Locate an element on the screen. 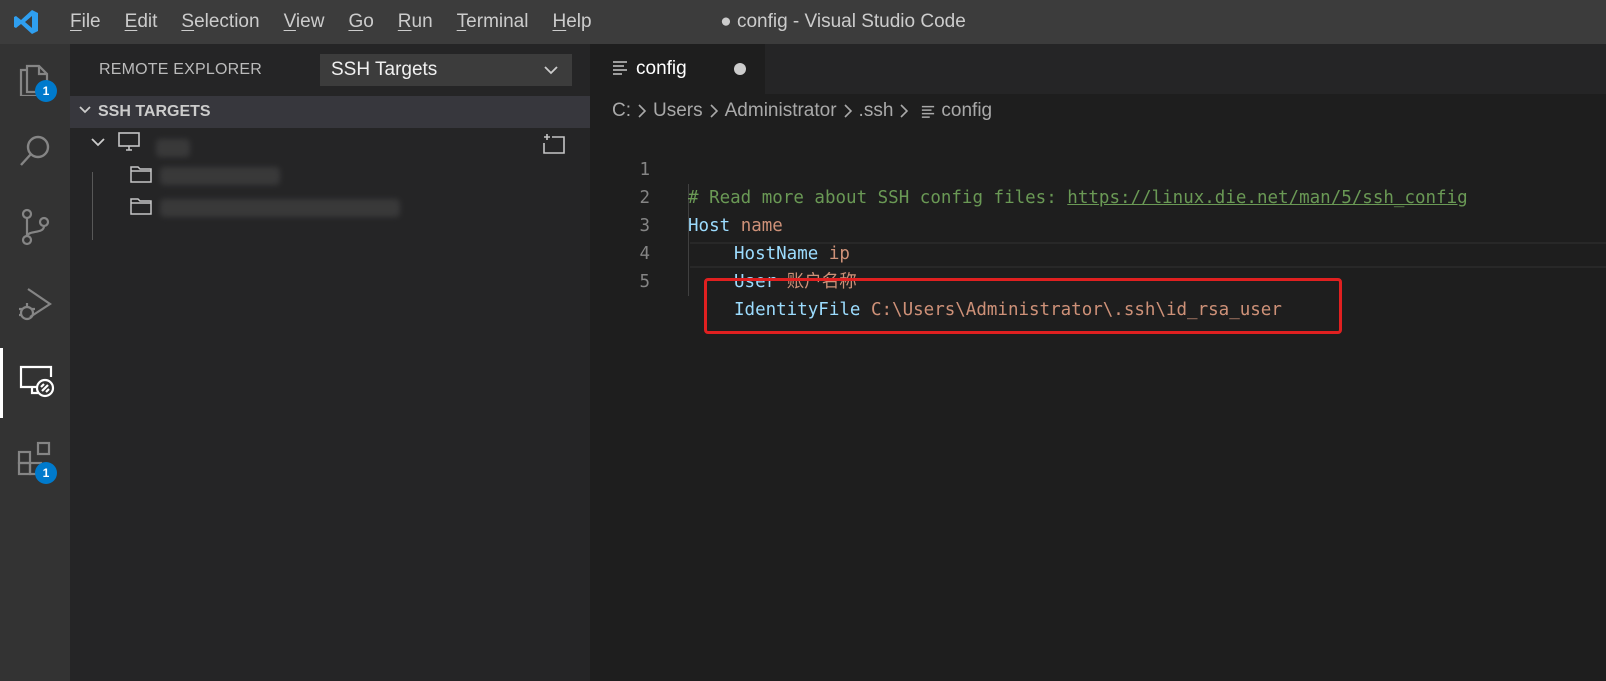 The width and height of the screenshot is (1606, 681). activity-remote-explorer is located at coordinates (35, 383).